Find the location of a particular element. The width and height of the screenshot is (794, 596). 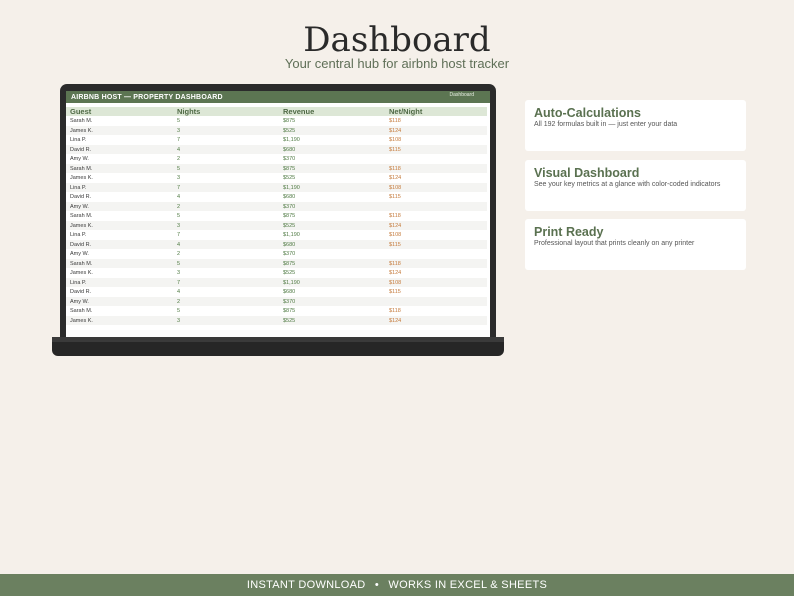

sheet-title: AIRBNB HOST — PROPERTY DASHBOARD is located at coordinates (147, 97).